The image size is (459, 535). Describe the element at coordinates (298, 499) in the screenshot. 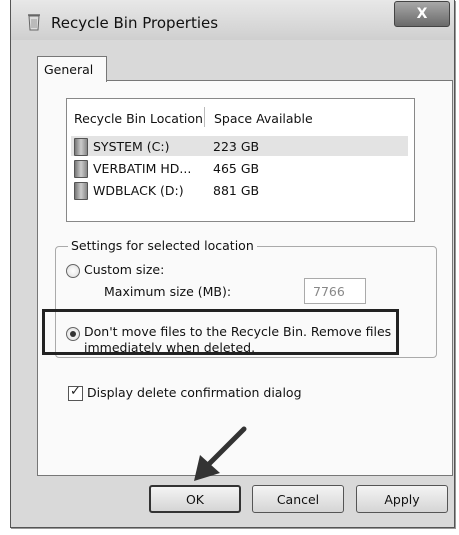

I see `cancel-button: Cancel` at that location.